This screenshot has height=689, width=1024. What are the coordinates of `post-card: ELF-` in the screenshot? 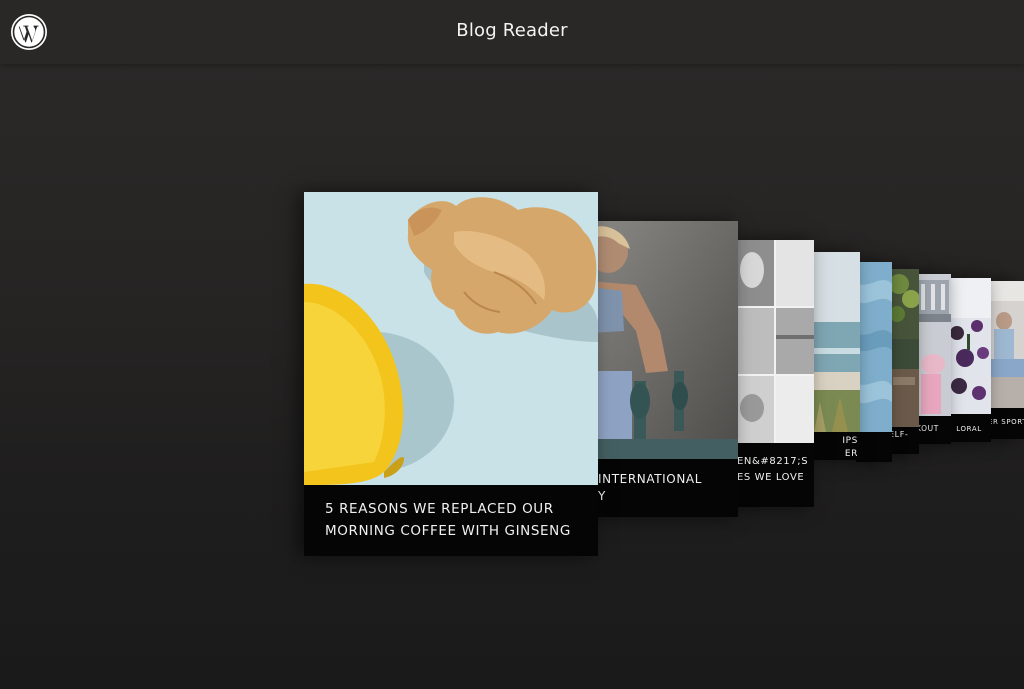 It's located at (904, 361).